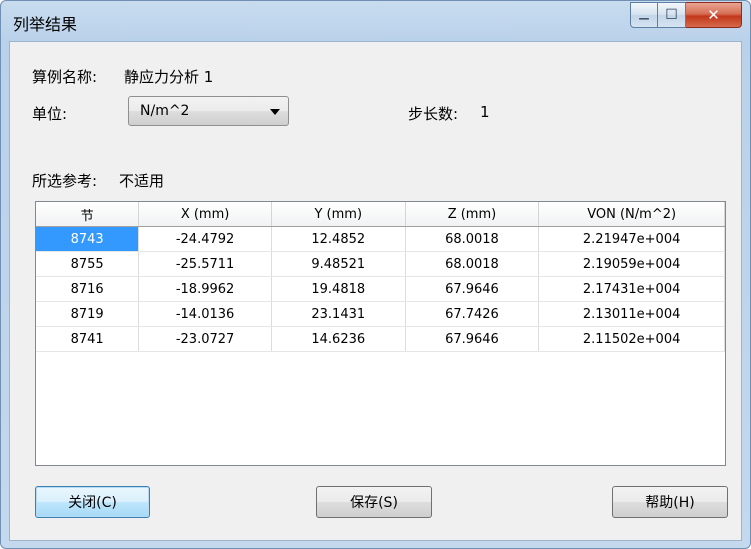 The width and height of the screenshot is (751, 549). What do you see at coordinates (142, 181) in the screenshot?
I see `selected-reference-value: 不适用` at bounding box center [142, 181].